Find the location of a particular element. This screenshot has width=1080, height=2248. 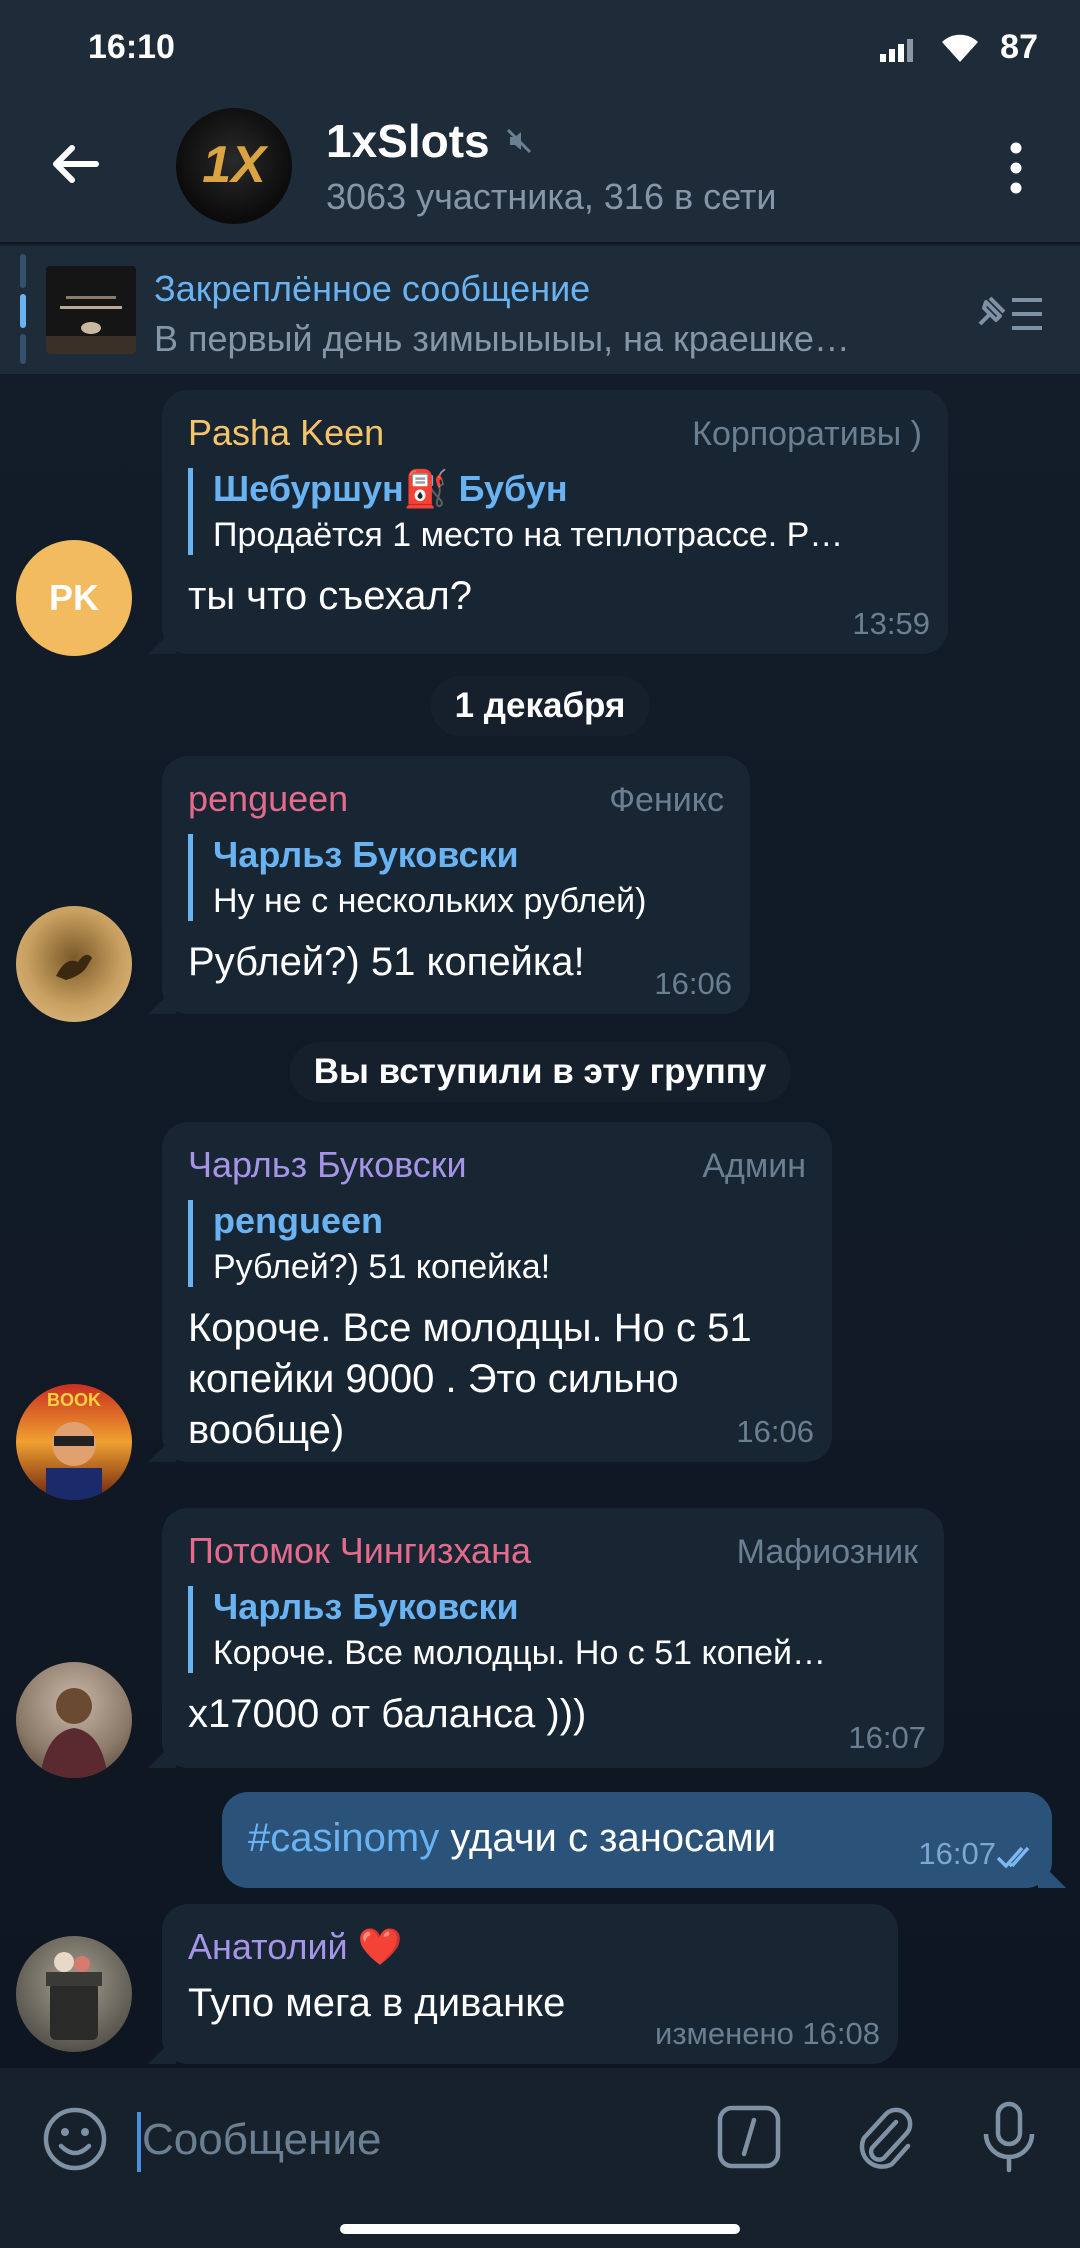

reply-text: Рублей?) 51 копейка! is located at coordinates (382, 1267).